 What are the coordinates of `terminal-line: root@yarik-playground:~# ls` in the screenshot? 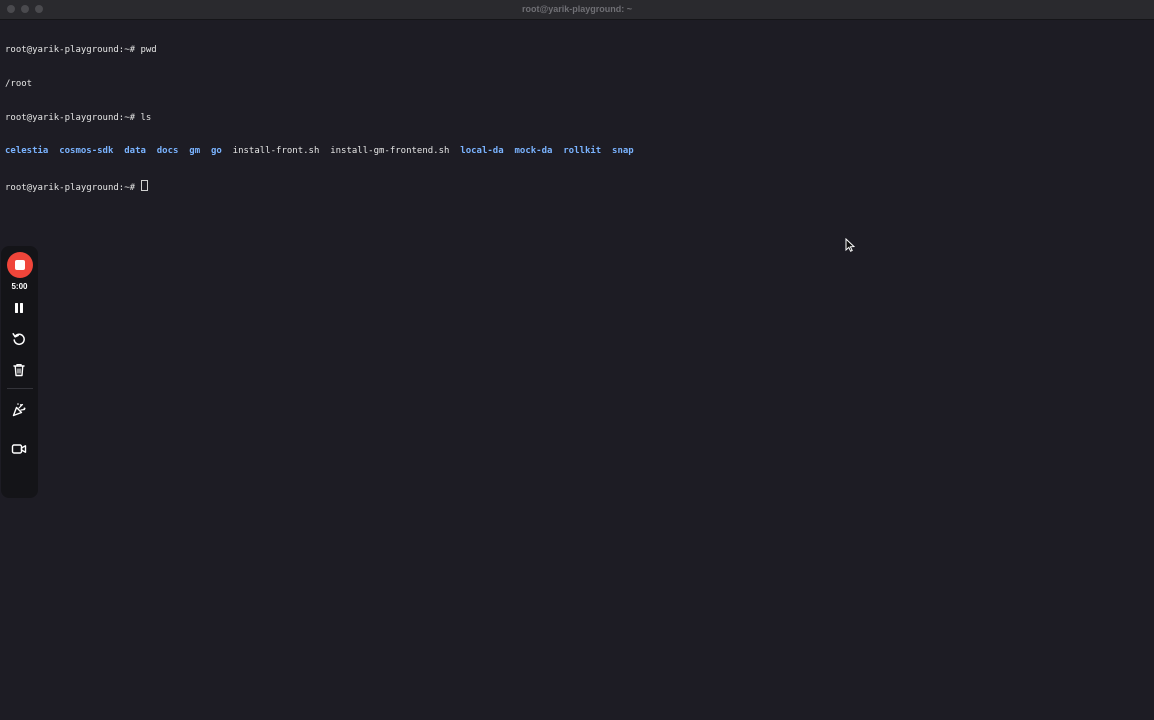 It's located at (579, 118).